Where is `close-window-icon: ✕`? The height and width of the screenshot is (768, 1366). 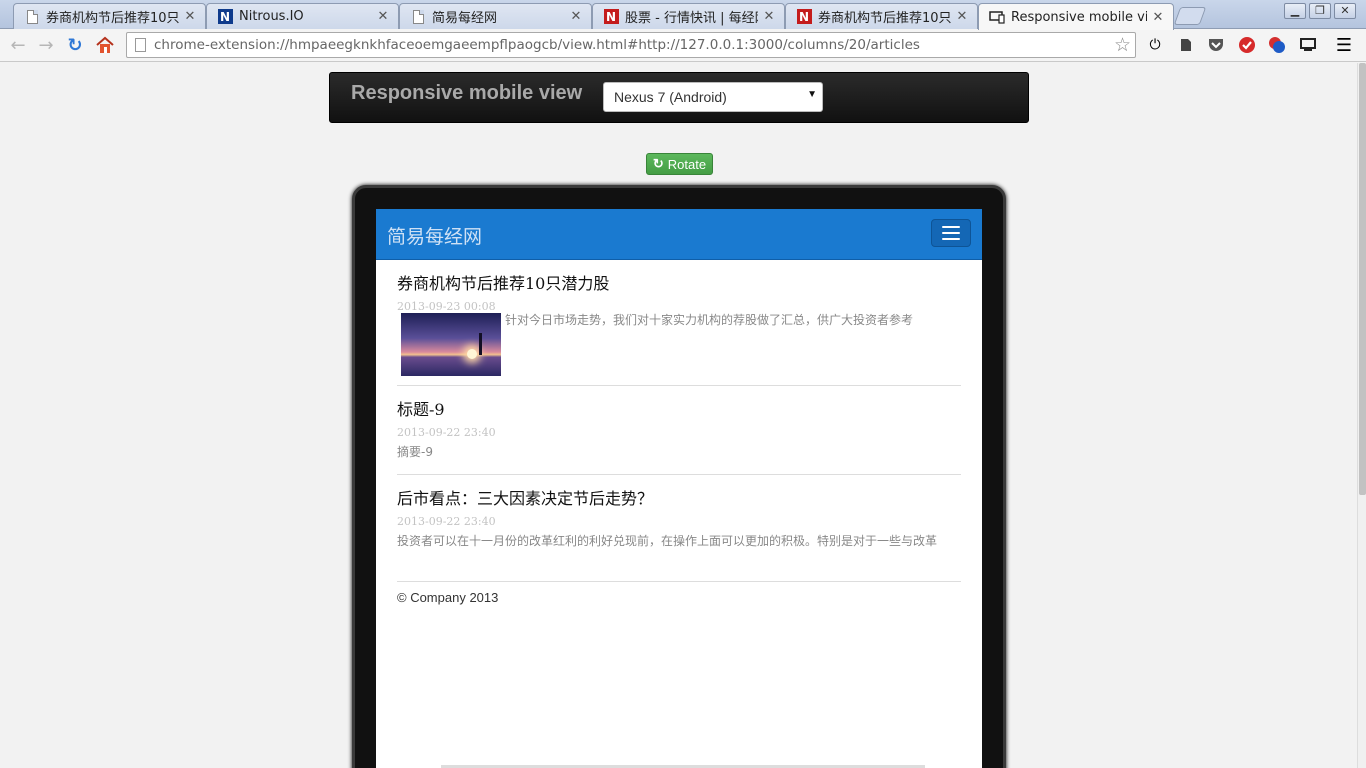
close-window-icon: ✕ is located at coordinates (1345, 11).